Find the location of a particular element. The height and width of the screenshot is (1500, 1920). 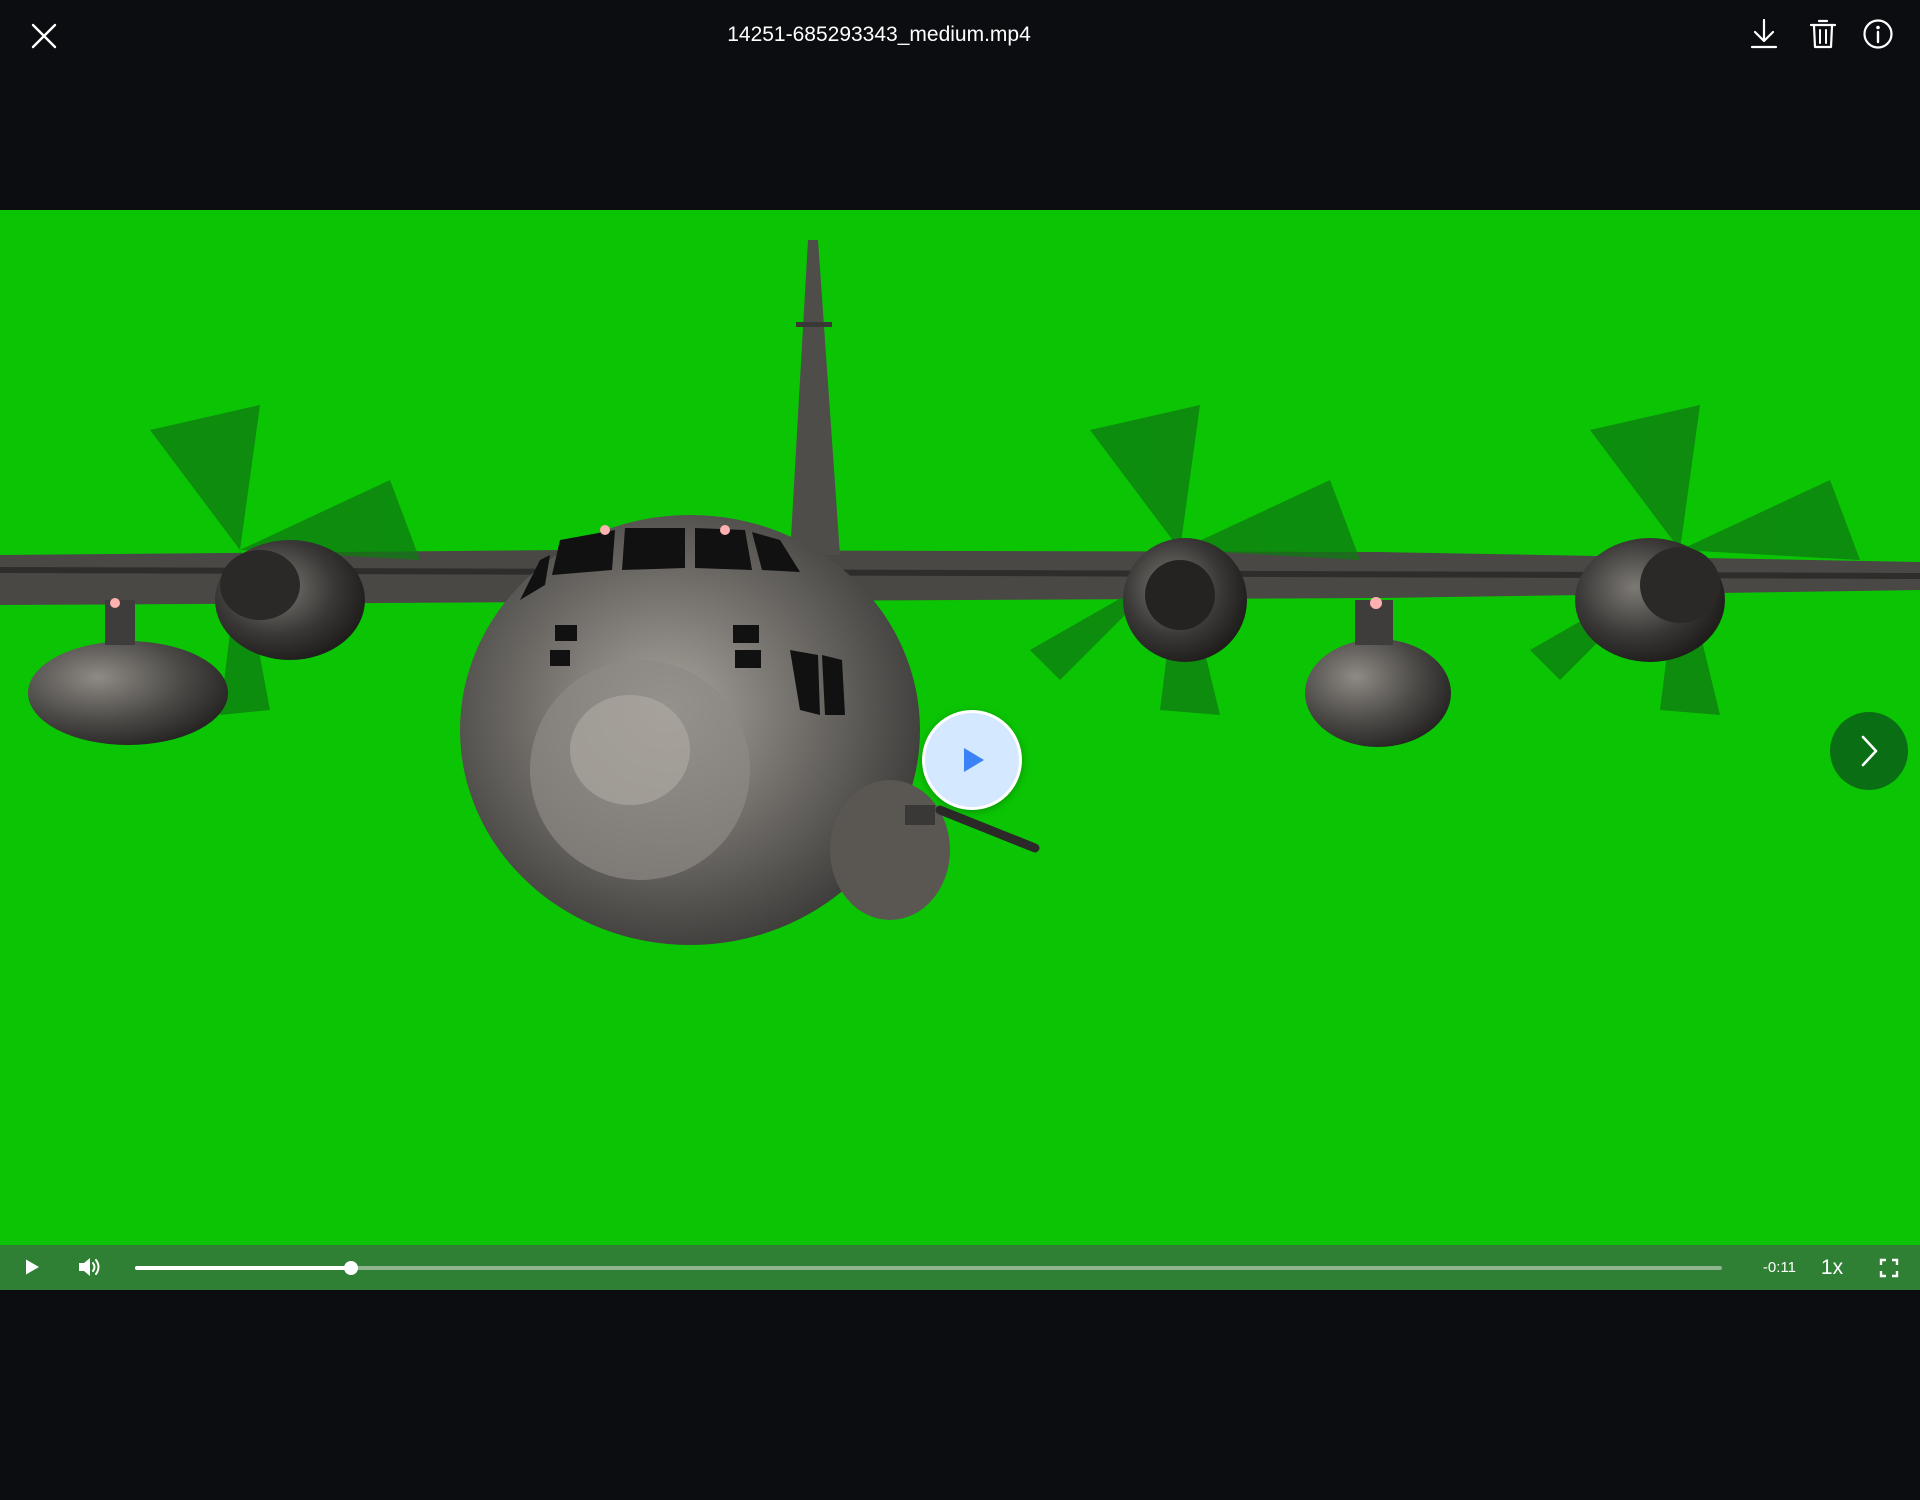

download-button is located at coordinates (1764, 34).